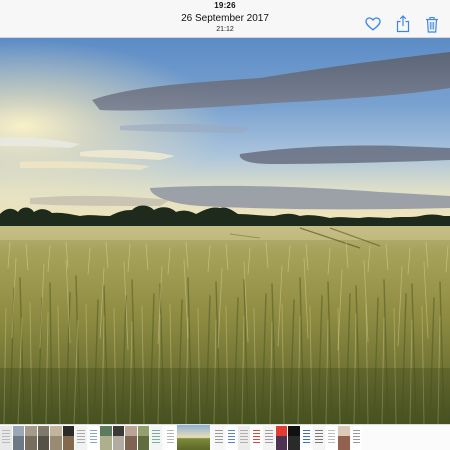 Image resolution: width=450 pixels, height=450 pixels. I want to click on status-bar-time: 19:26, so click(225, 5).